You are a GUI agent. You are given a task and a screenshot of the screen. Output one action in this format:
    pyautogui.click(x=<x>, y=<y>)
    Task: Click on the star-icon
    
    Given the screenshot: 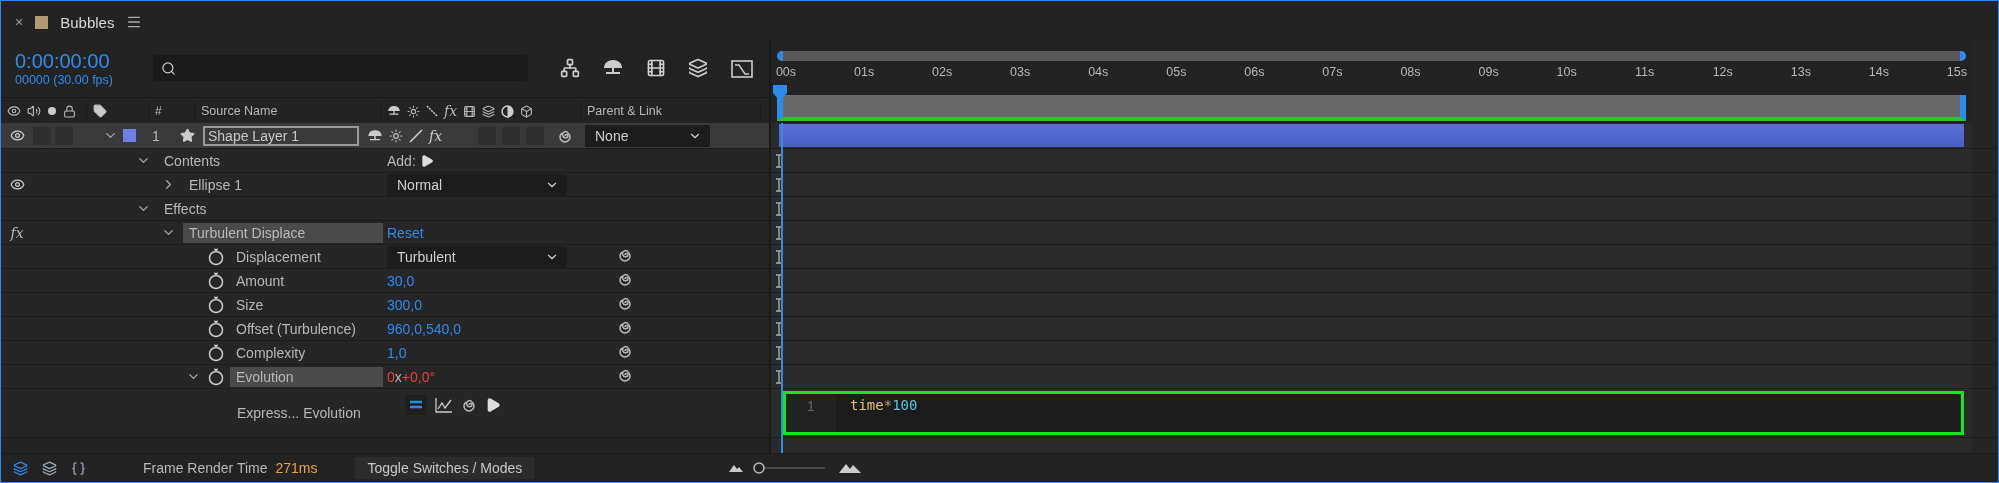 What is the action you would take?
    pyautogui.click(x=187, y=135)
    